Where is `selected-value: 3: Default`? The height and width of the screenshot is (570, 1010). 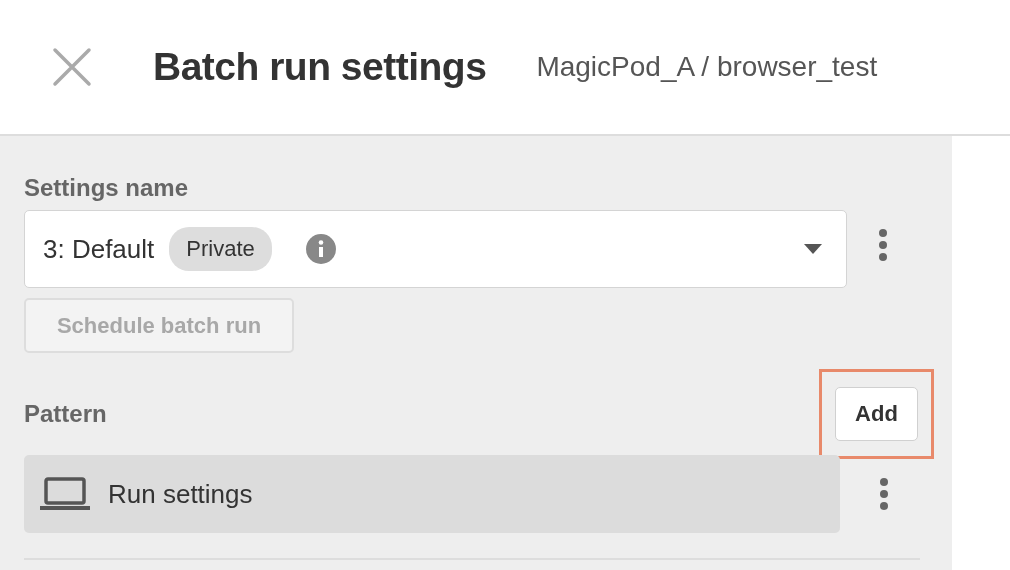
selected-value: 3: Default is located at coordinates (99, 249).